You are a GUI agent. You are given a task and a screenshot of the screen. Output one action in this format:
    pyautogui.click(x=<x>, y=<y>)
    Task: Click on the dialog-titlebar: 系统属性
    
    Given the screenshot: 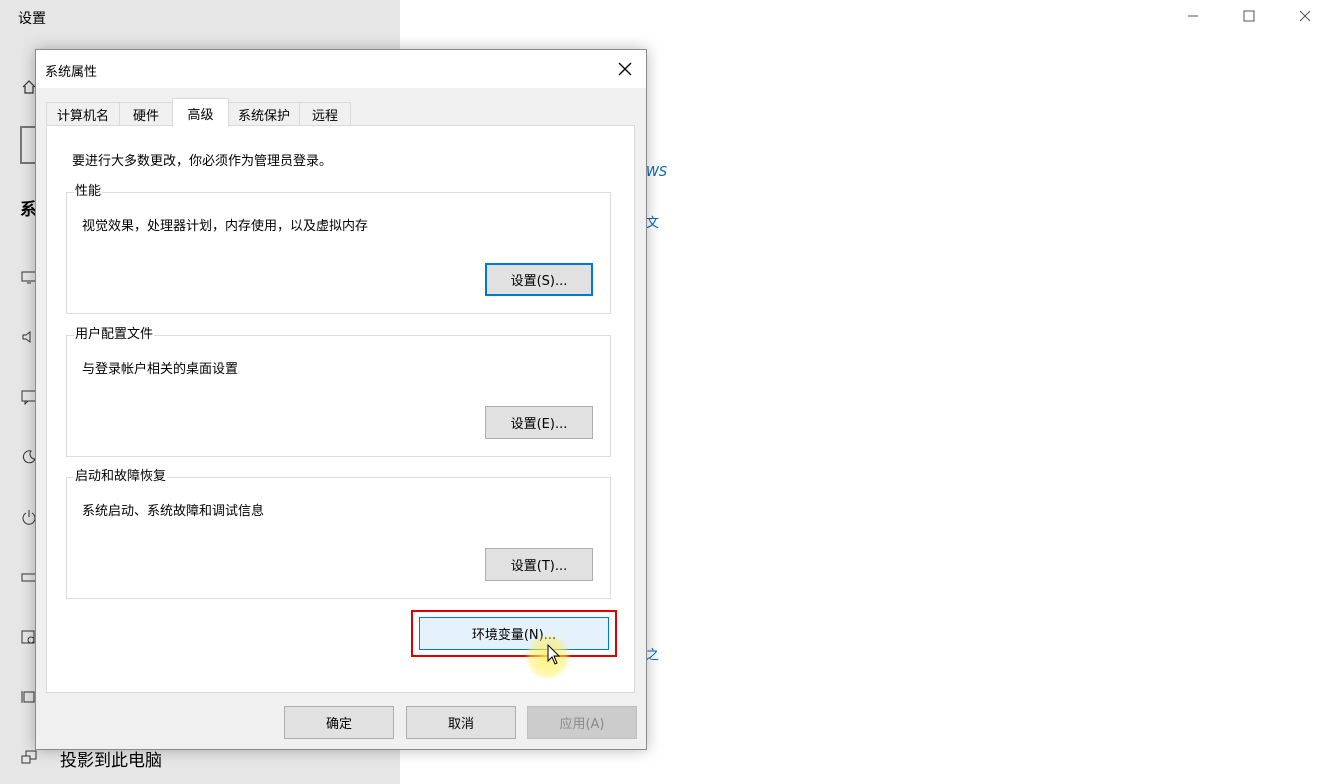 What is the action you would take?
    pyautogui.click(x=341, y=69)
    